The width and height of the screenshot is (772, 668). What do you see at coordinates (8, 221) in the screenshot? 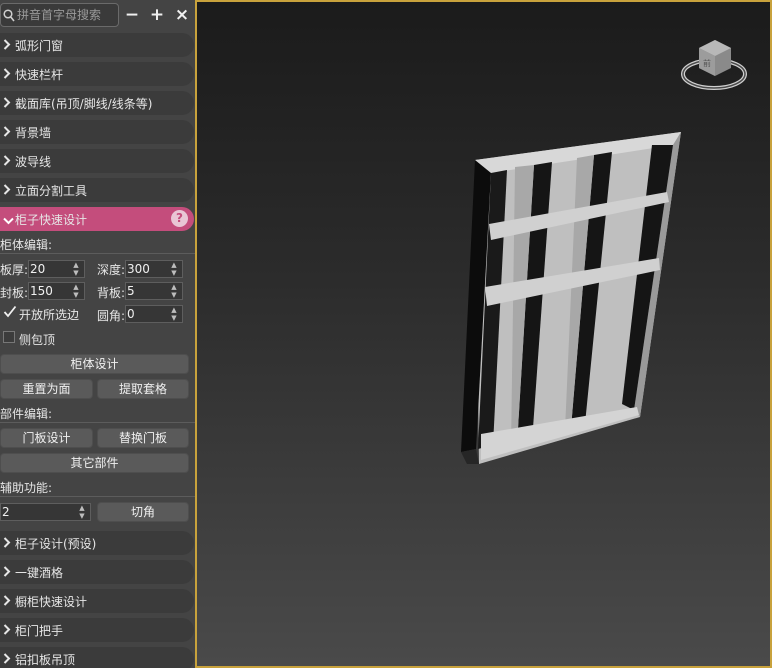
I see `chevron-down-icon` at bounding box center [8, 221].